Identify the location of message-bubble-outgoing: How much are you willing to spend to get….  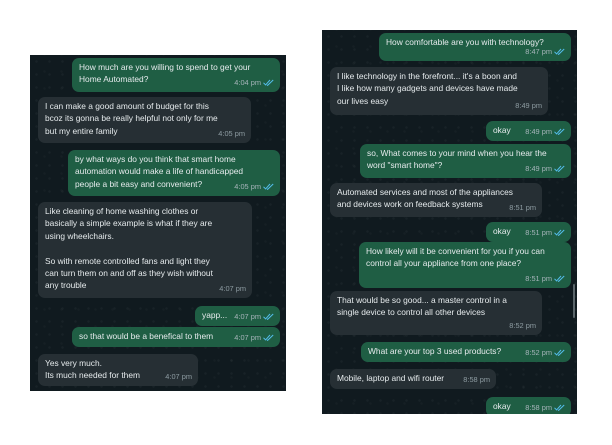
(176, 75).